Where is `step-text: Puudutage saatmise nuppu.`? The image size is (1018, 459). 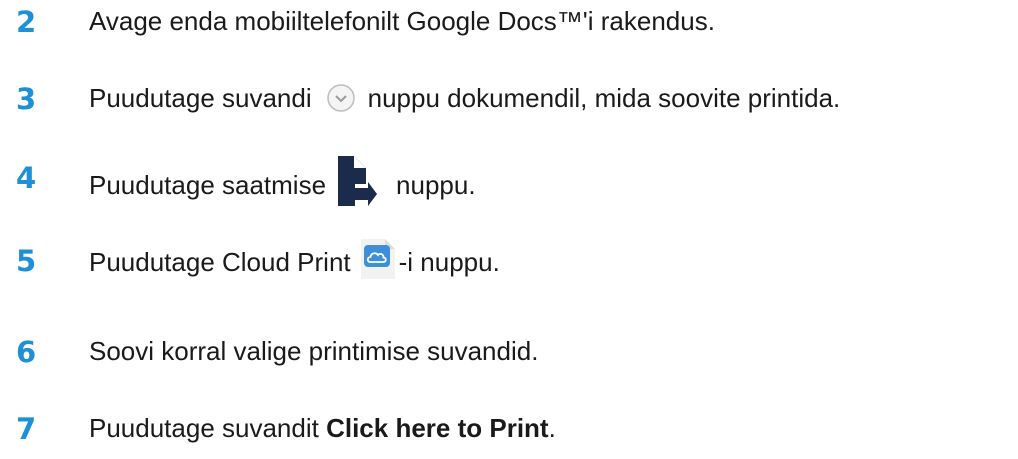 step-text: Puudutage saatmise nuppu. is located at coordinates (282, 182).